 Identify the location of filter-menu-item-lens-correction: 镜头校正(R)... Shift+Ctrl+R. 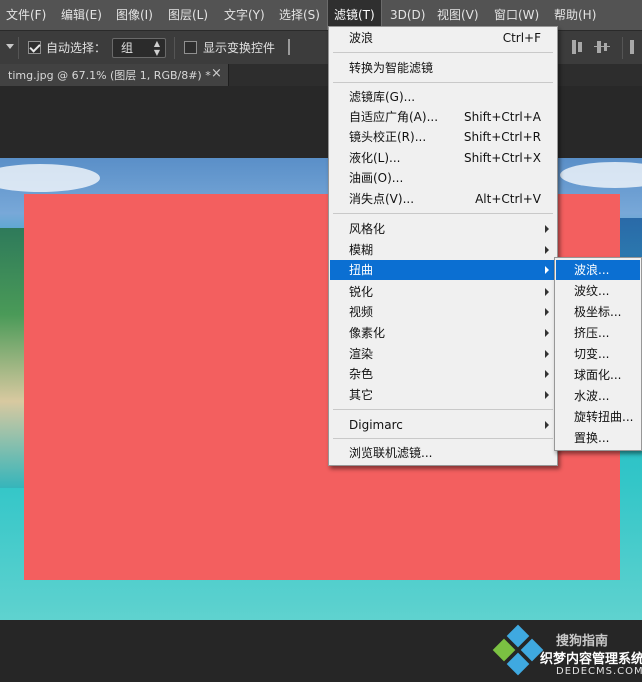
(443, 137).